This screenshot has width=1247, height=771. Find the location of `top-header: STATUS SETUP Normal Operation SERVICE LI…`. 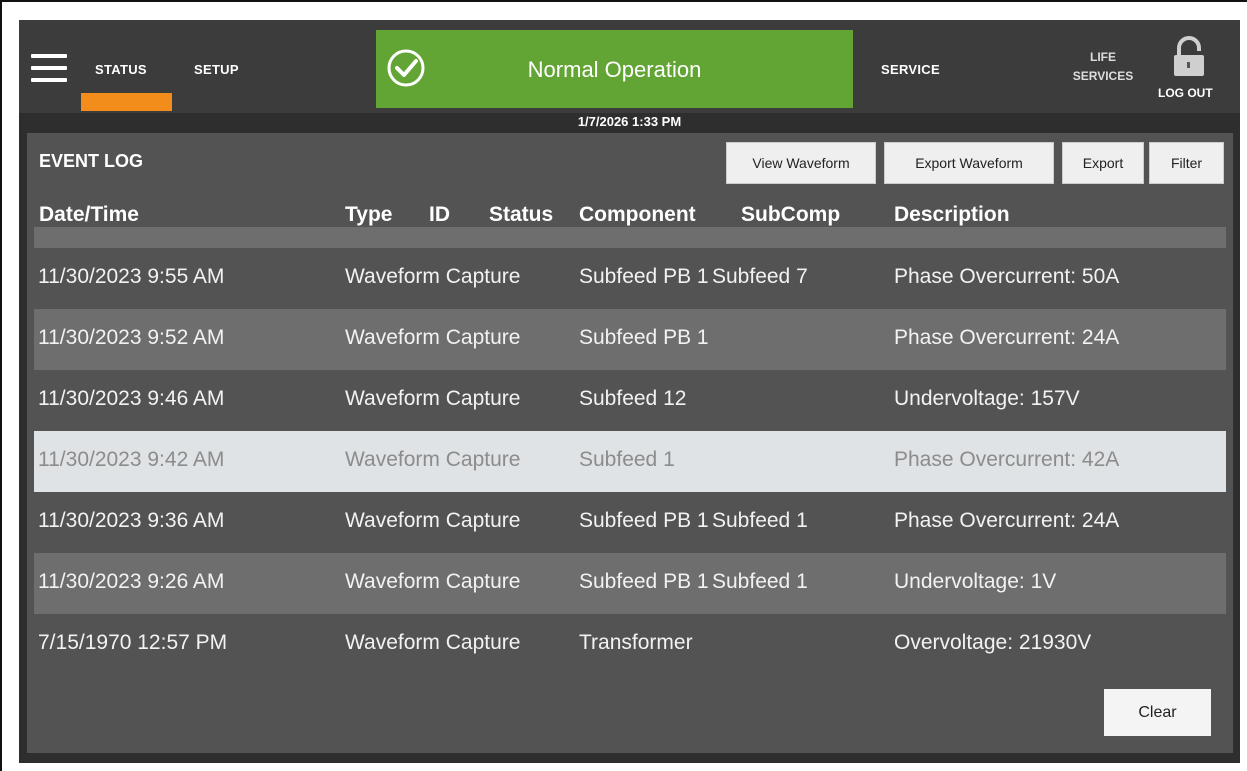

top-header: STATUS SETUP Normal Operation SERVICE LI… is located at coordinates (629, 66).